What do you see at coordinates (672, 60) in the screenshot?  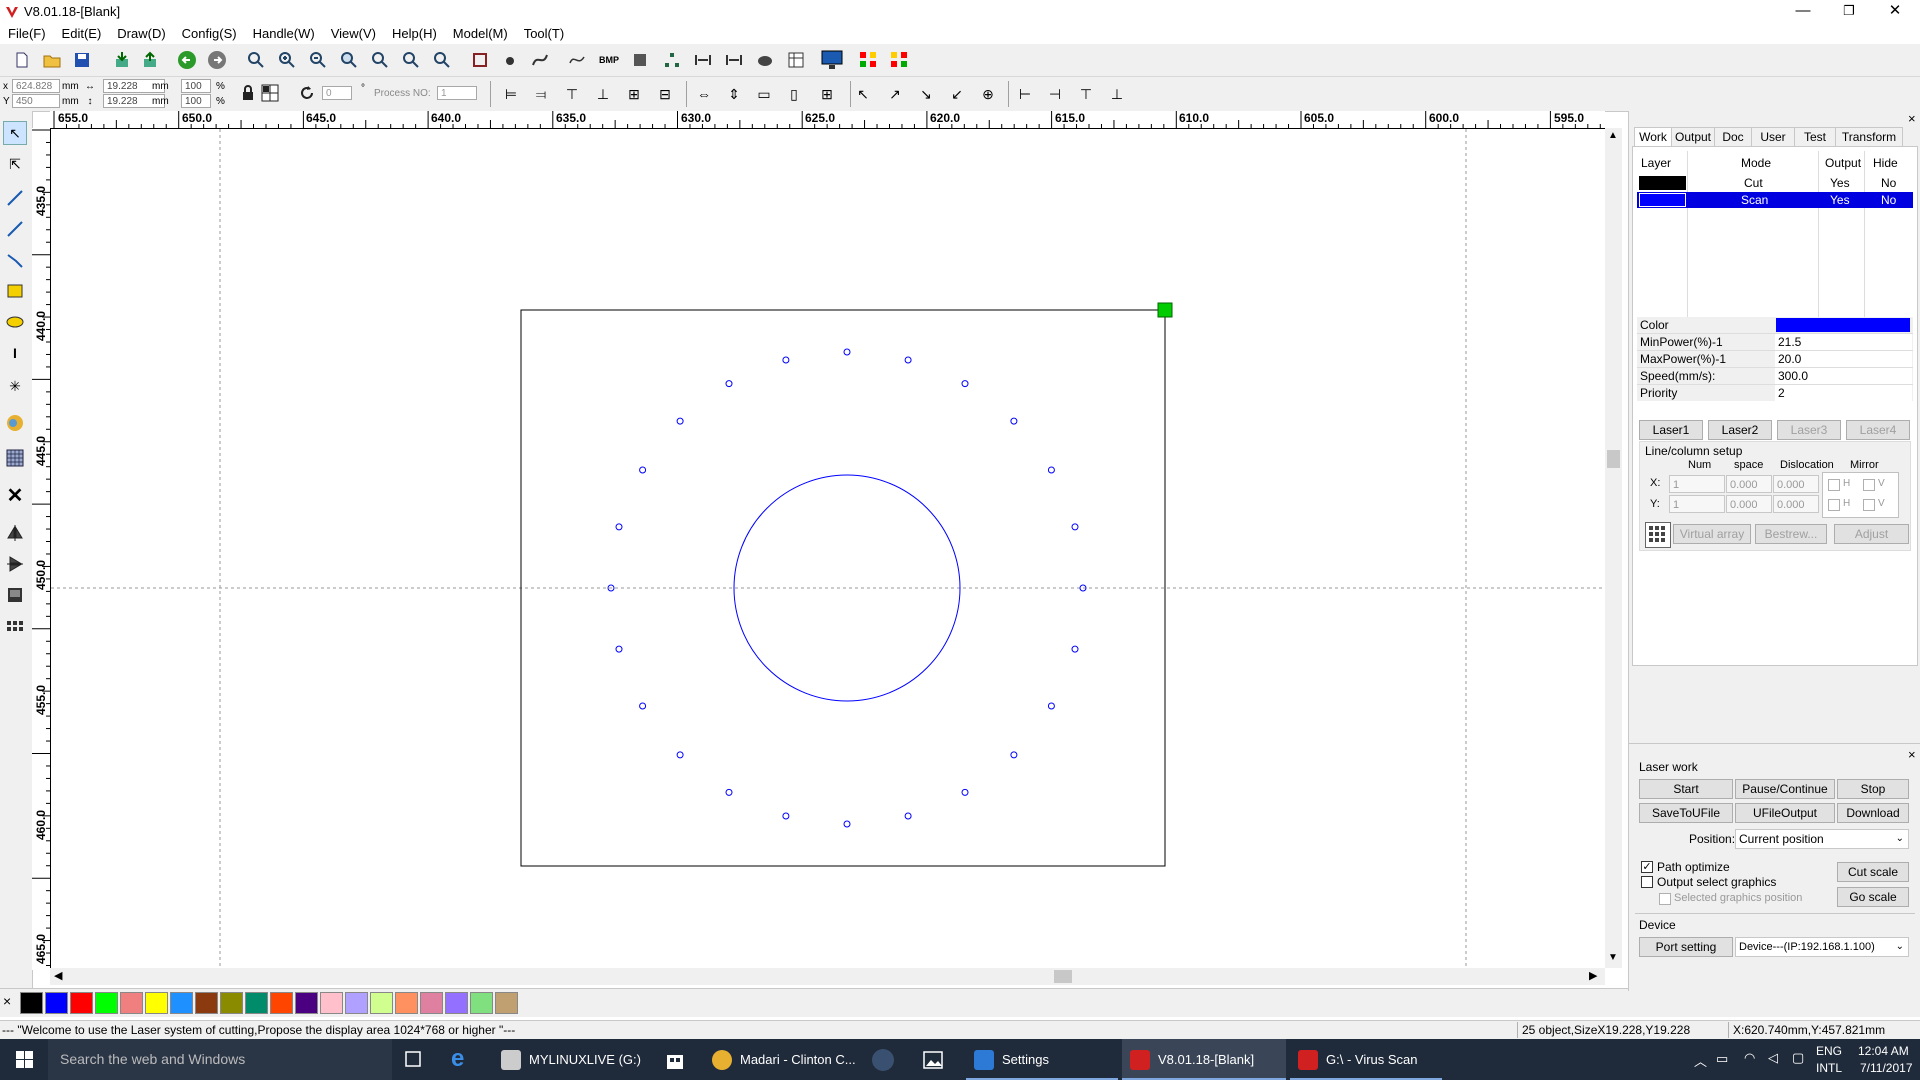 I see `group-icon` at bounding box center [672, 60].